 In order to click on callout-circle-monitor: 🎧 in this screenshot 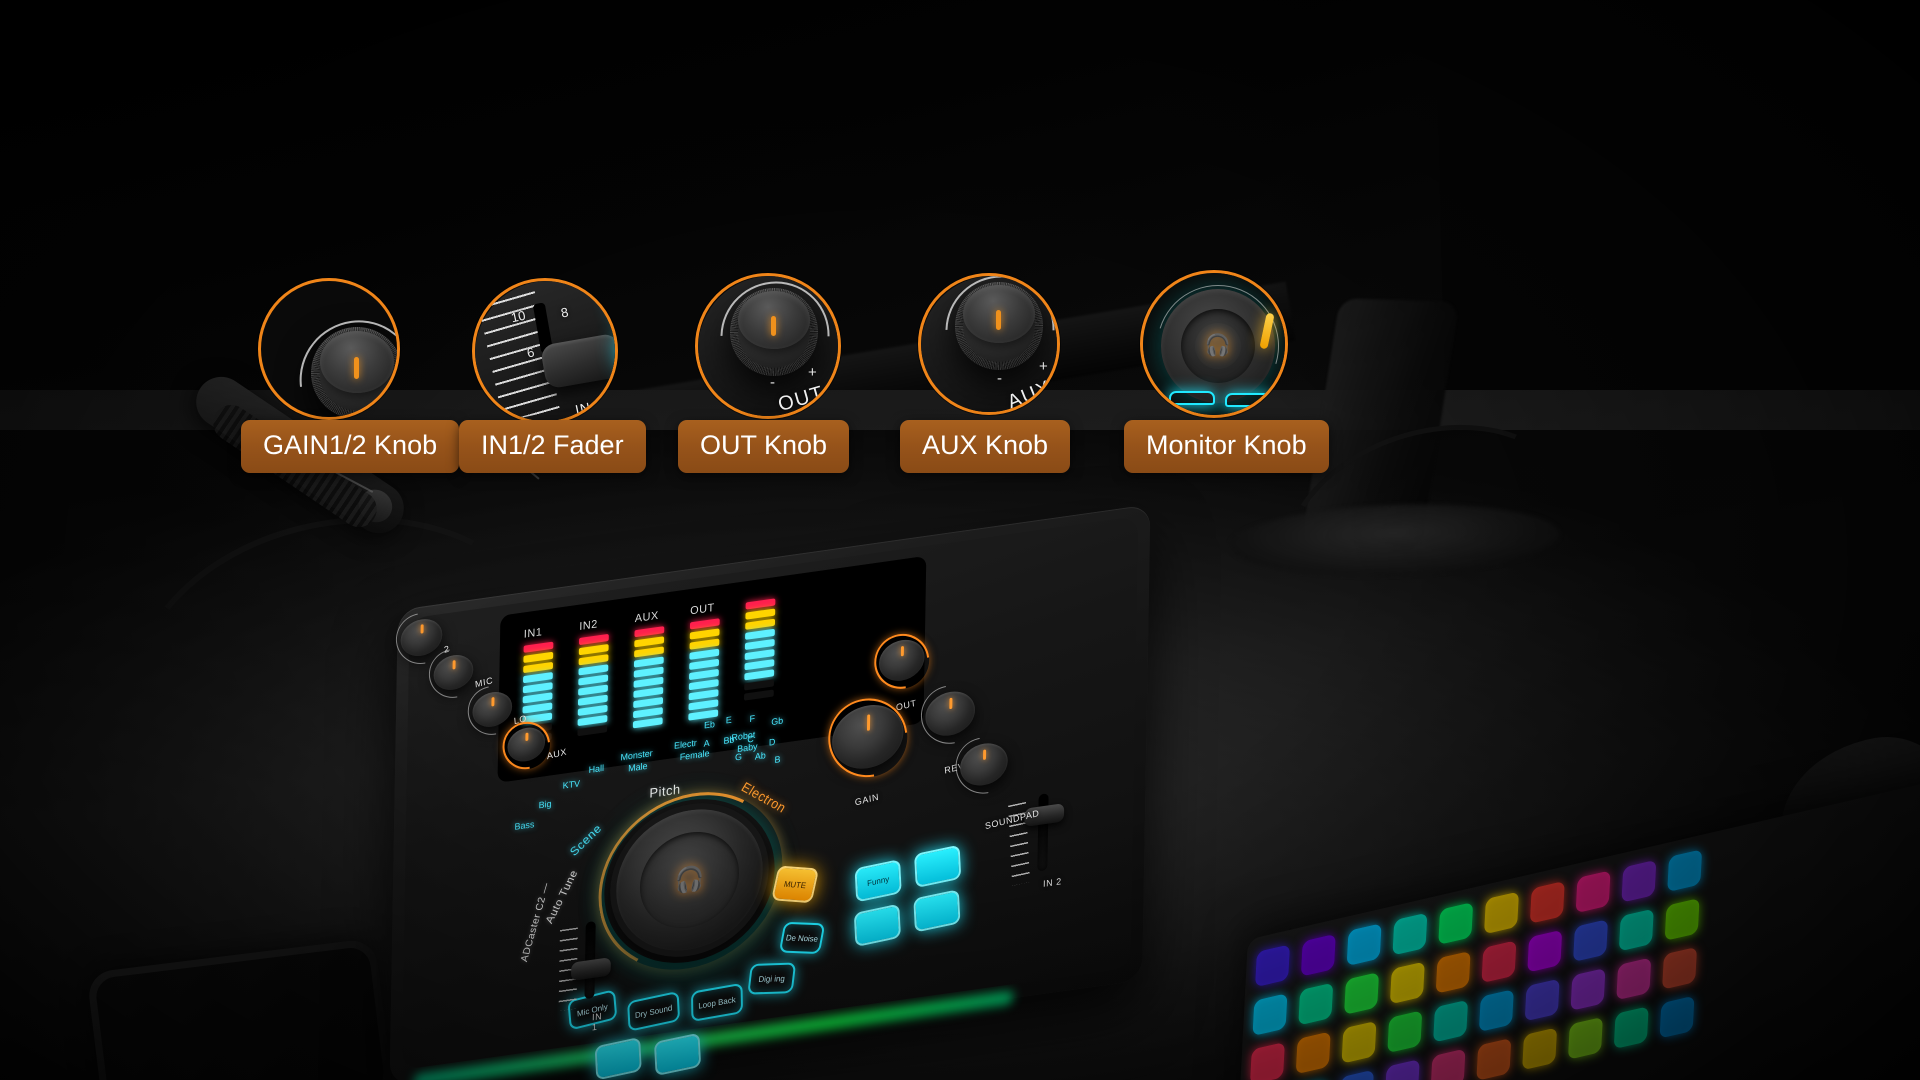, I will do `click(1214, 344)`.